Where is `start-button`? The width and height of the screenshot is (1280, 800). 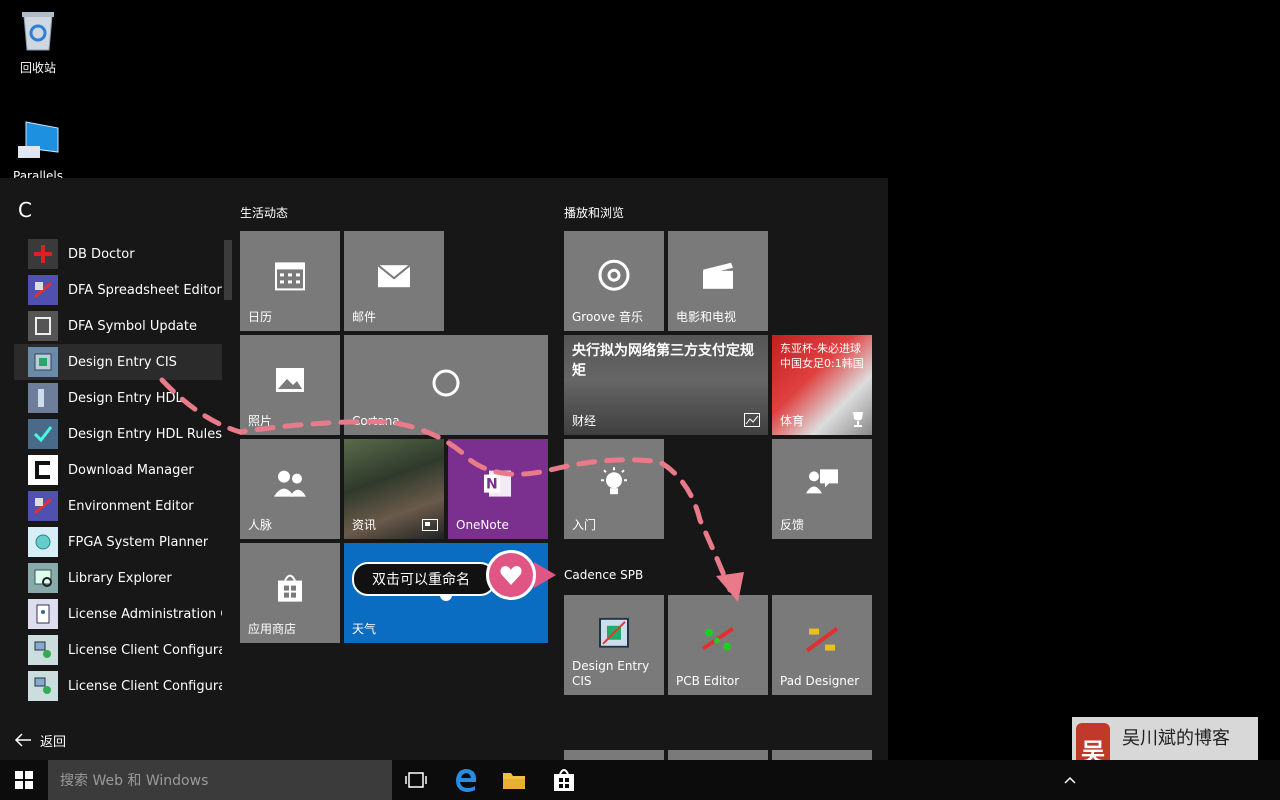 start-button is located at coordinates (24, 780).